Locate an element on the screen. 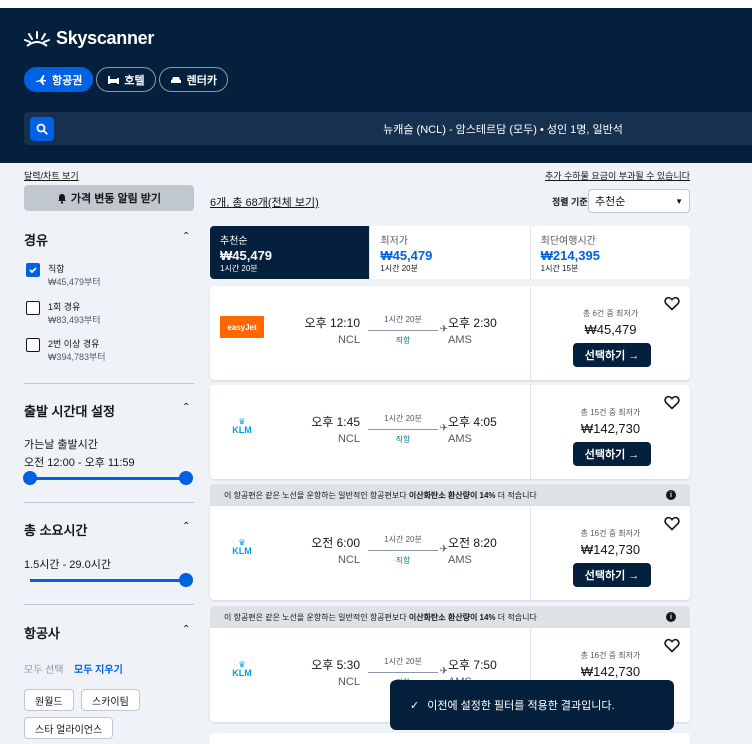 This screenshot has height=744, width=752. sort-value: 추천순 is located at coordinates (610, 202).